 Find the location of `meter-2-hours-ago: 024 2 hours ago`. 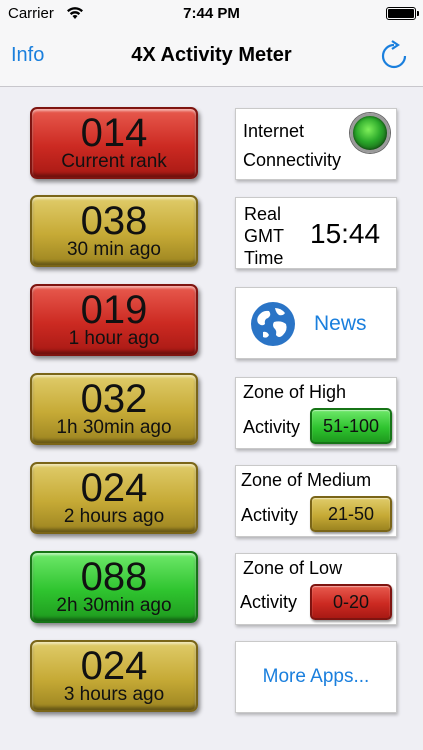

meter-2-hours-ago: 024 2 hours ago is located at coordinates (114, 498).